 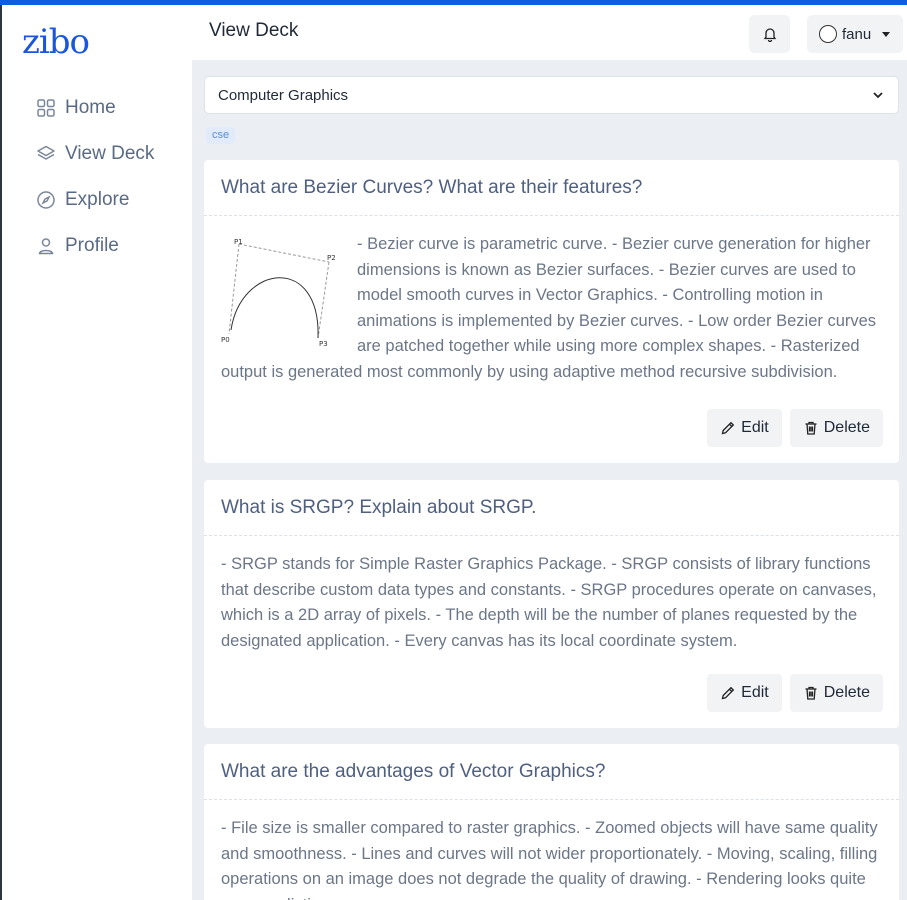 I want to click on user-icon, so click(x=46, y=246).